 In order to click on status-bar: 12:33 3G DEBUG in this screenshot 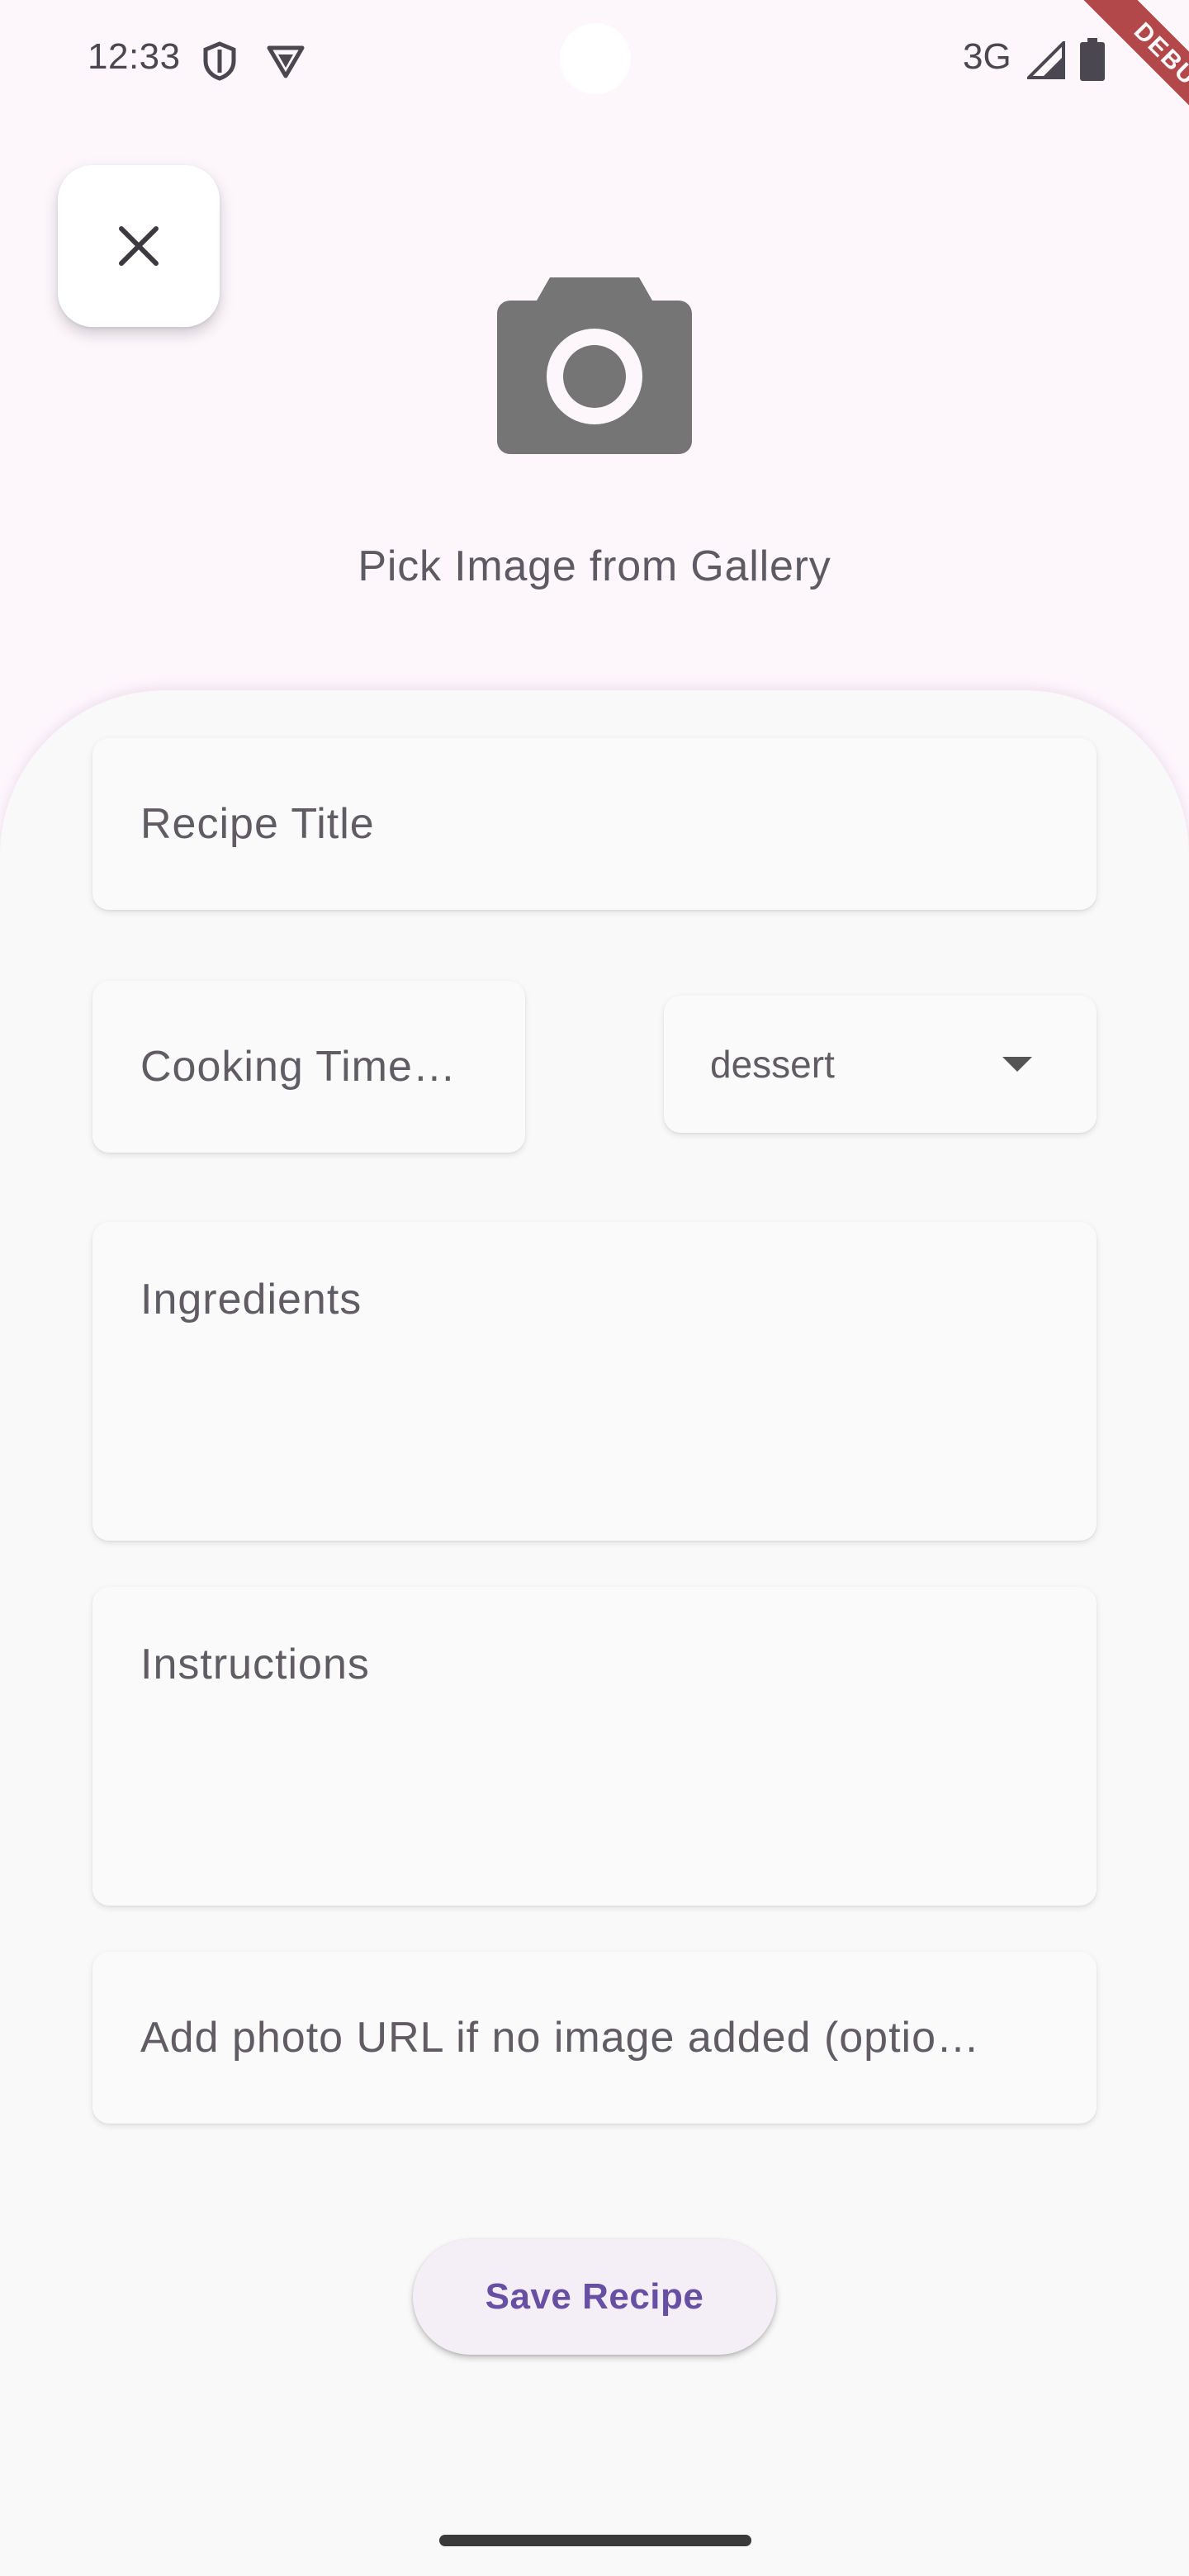, I will do `click(594, 84)`.